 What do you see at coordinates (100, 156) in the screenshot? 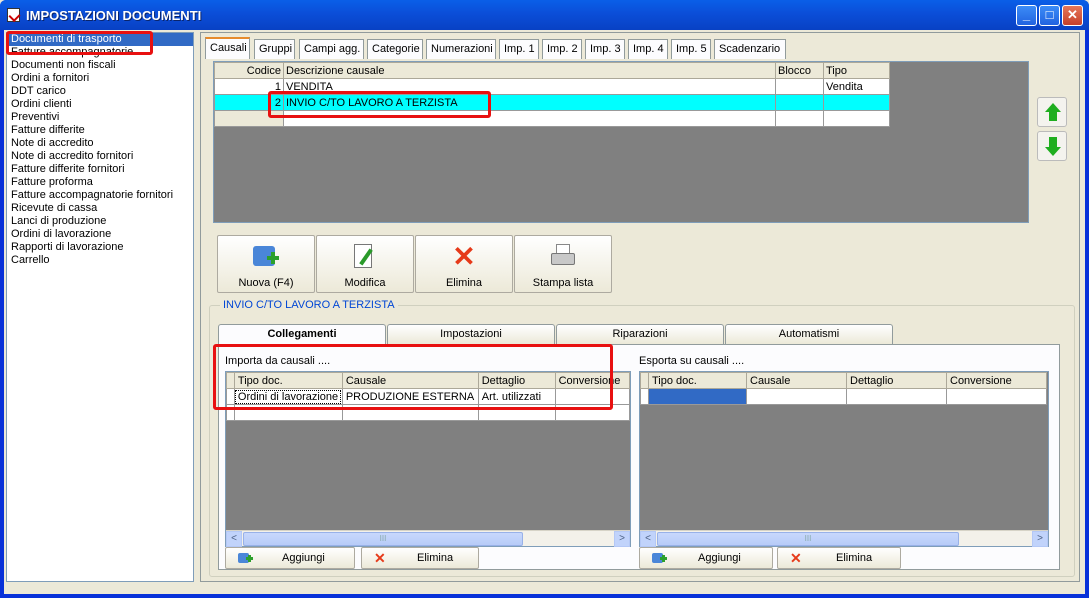
I see `list-item: Note di accredito fornitori` at bounding box center [100, 156].